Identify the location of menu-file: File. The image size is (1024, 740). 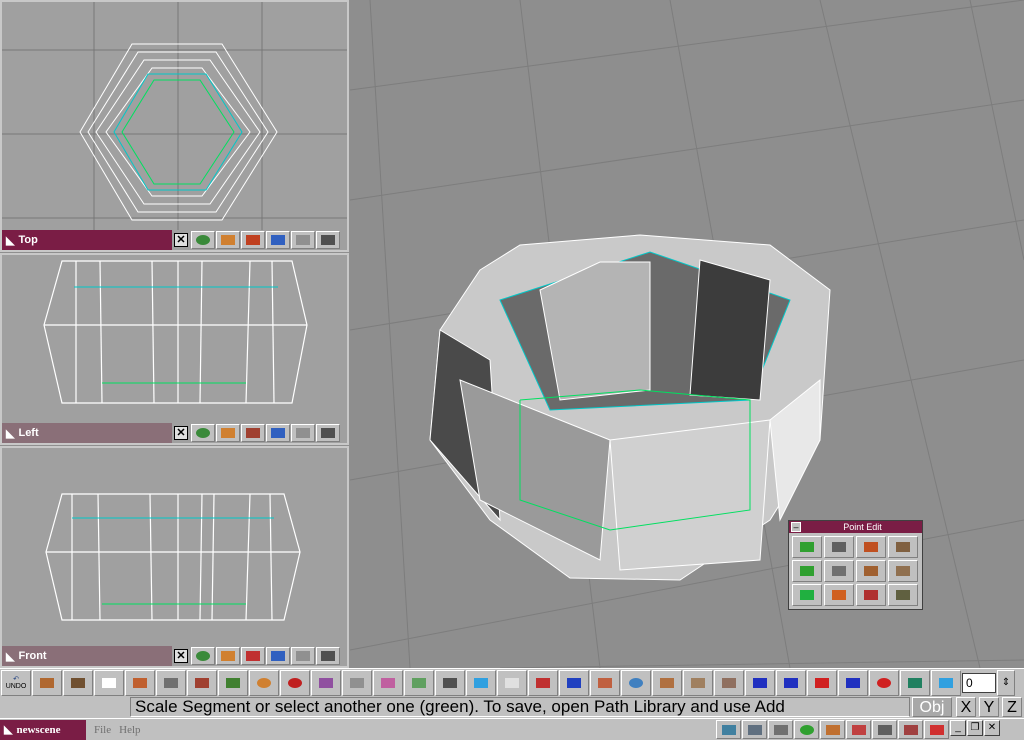
(102, 730).